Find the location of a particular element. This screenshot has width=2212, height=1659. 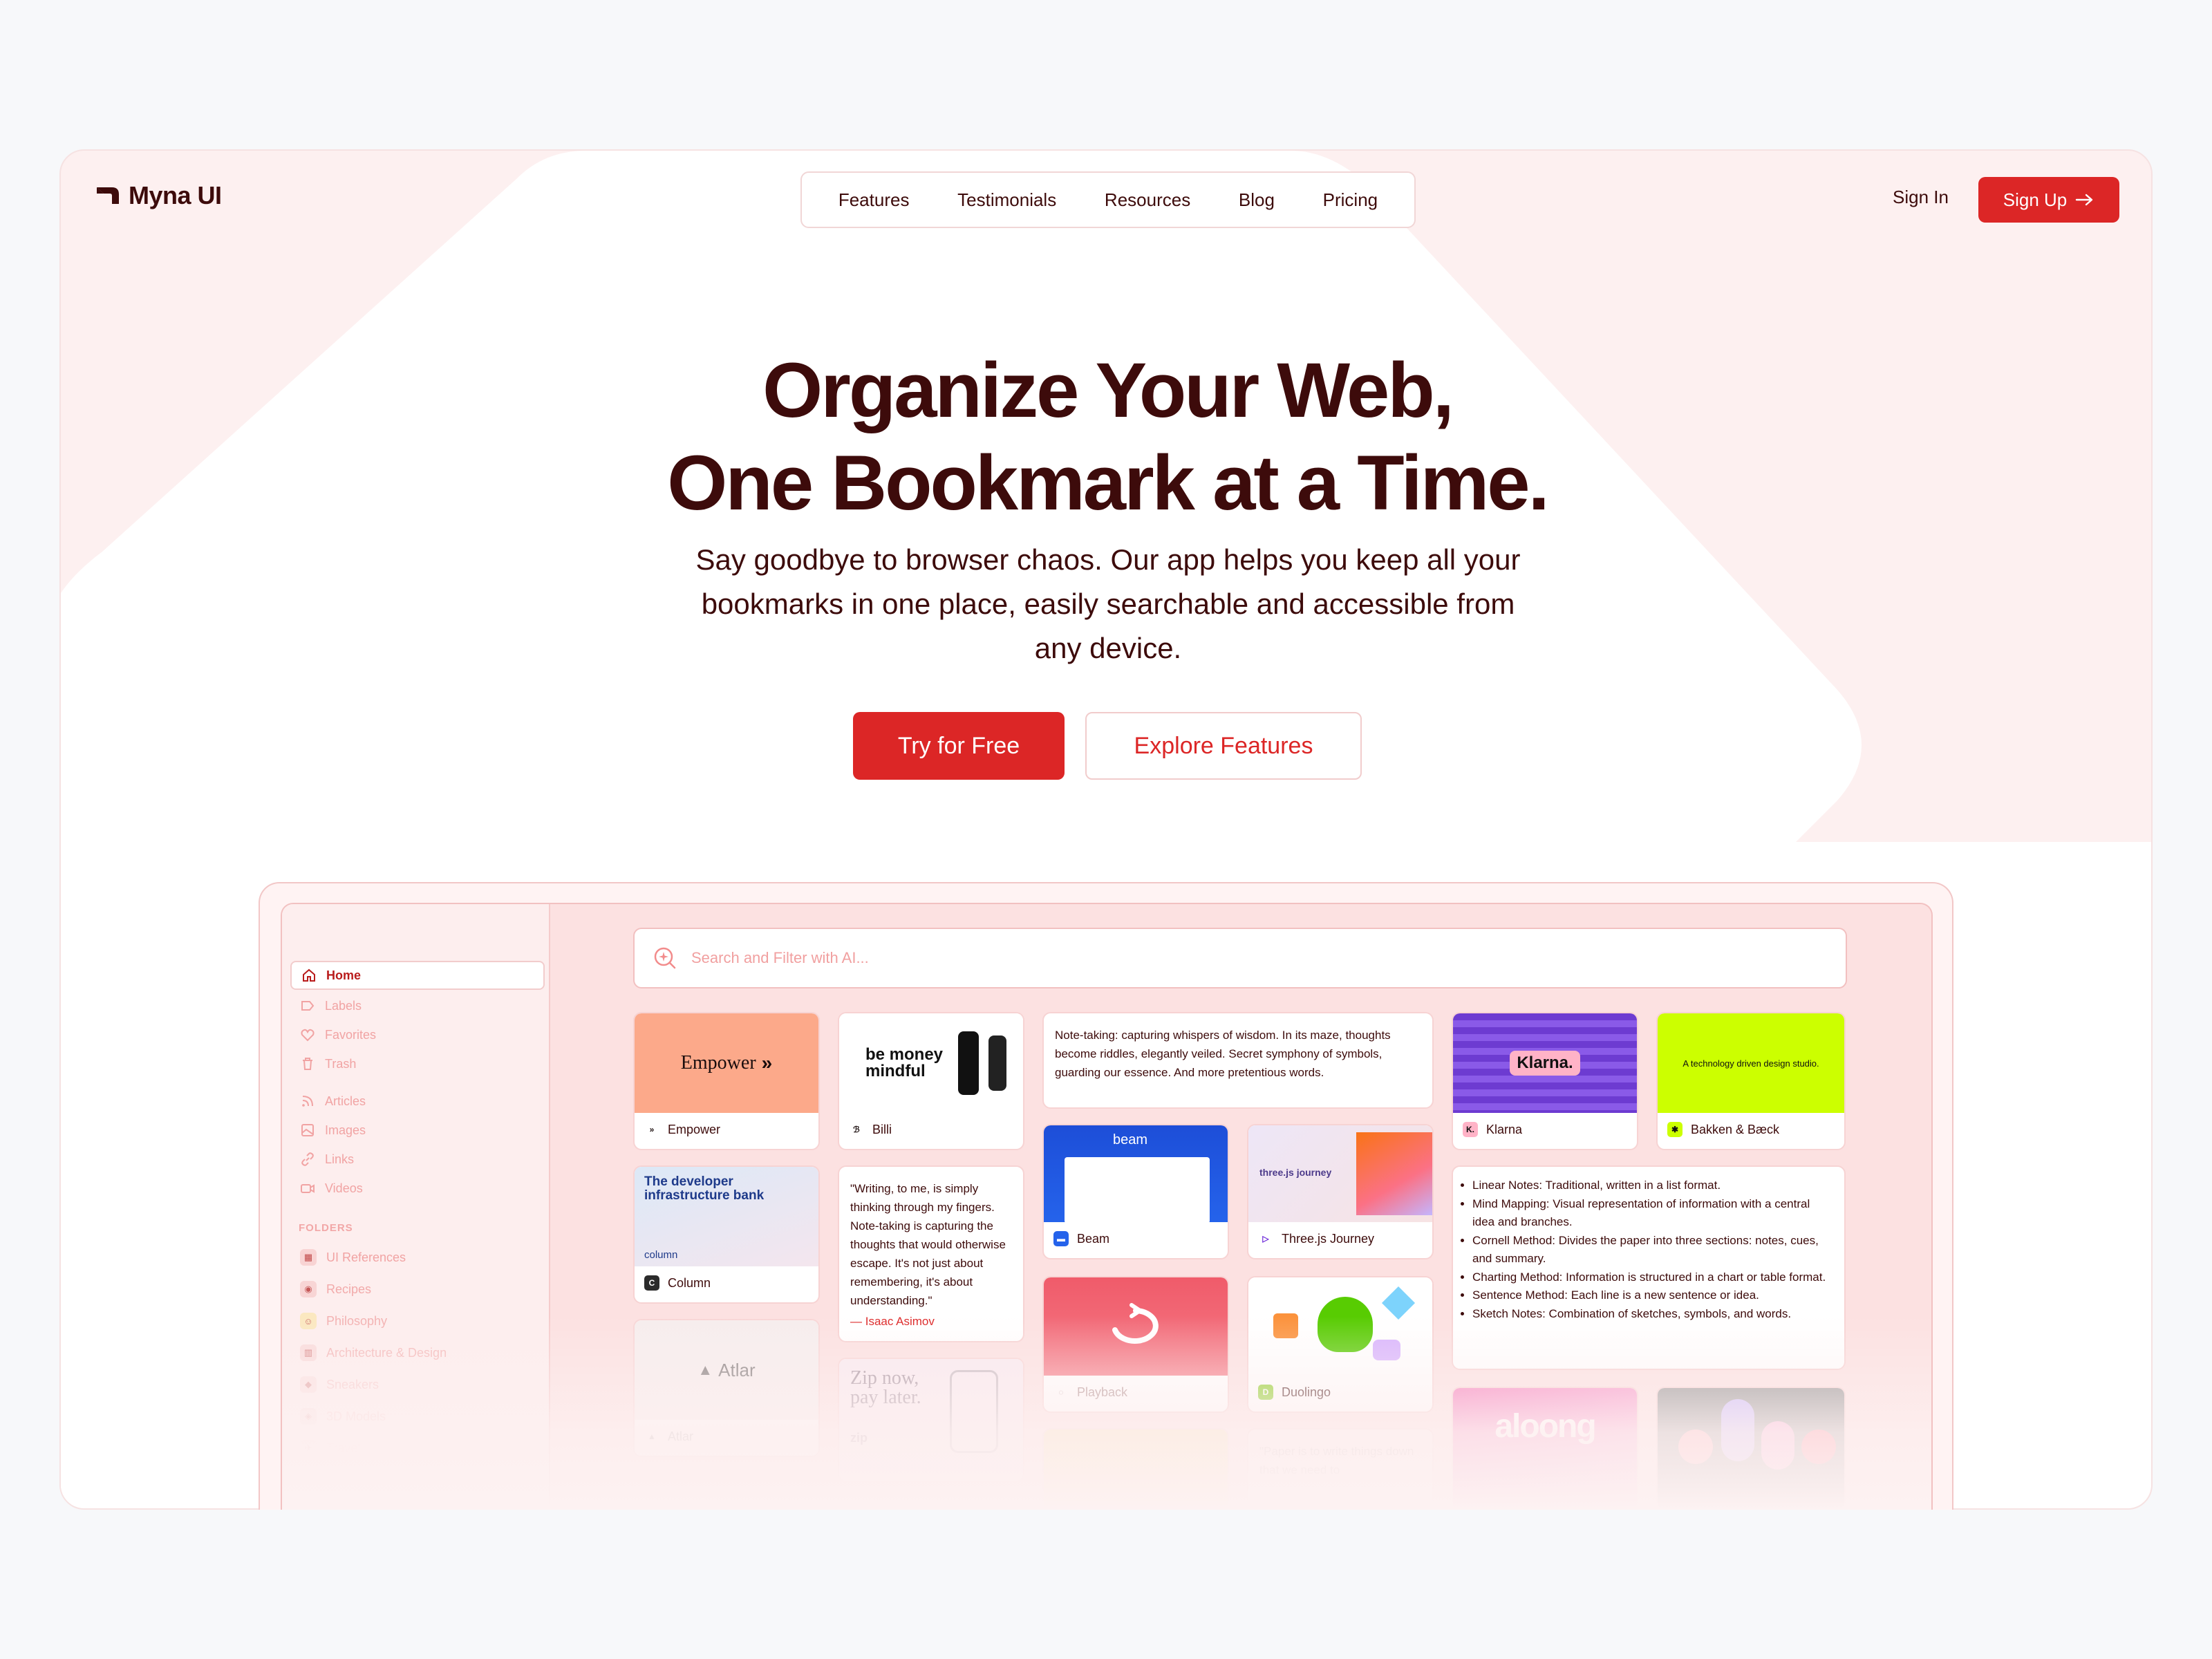

bookmark-card-zip: Zip now, pay later. zip is located at coordinates (931, 1420).